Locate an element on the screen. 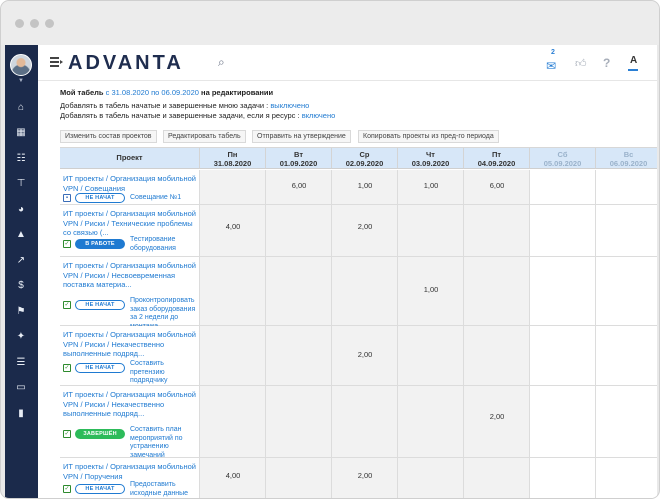 This screenshot has height=499, width=660. sparkle-icon: ✦ is located at coordinates (21, 337).